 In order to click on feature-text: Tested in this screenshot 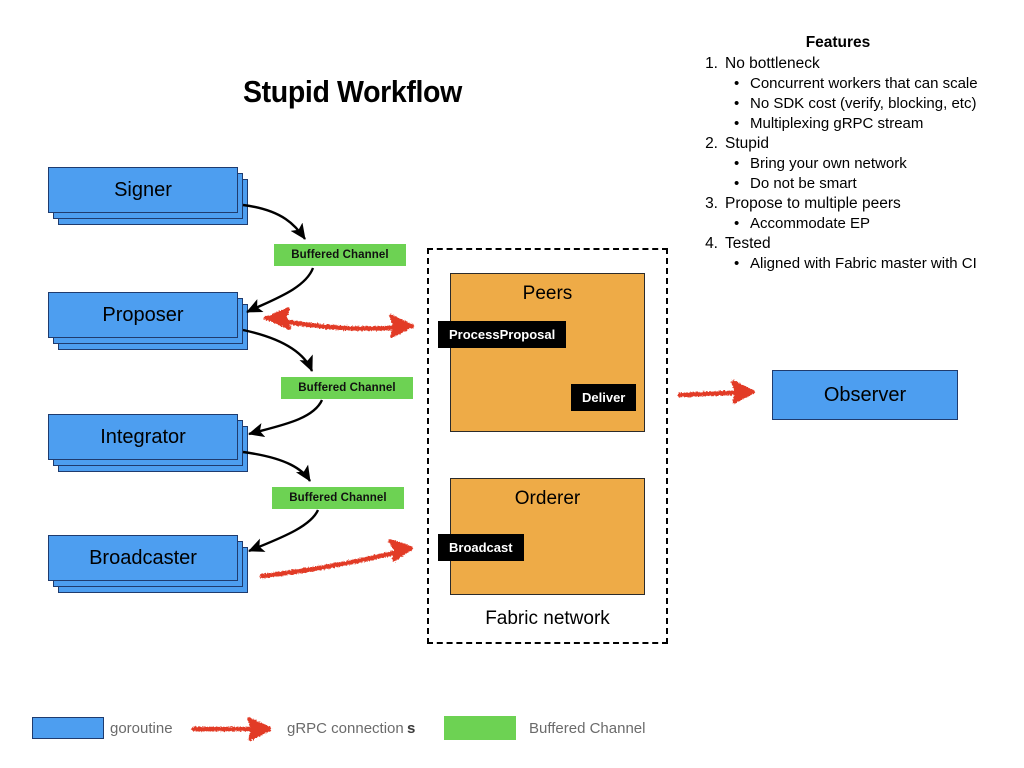, I will do `click(748, 243)`.